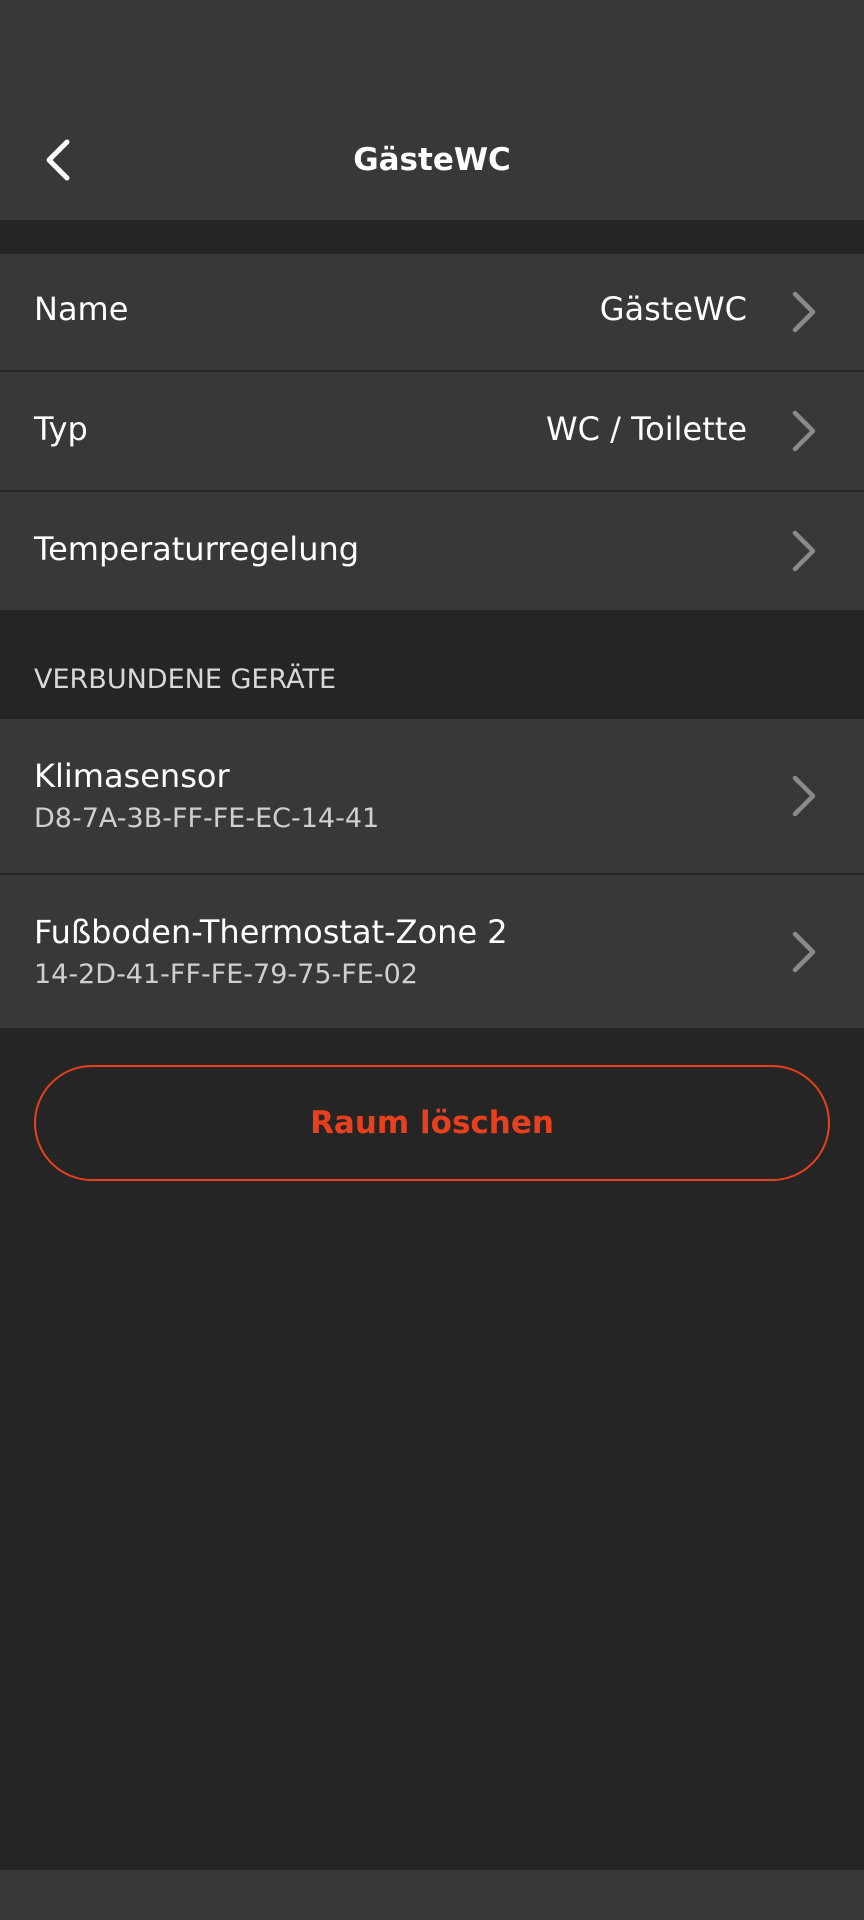 The width and height of the screenshot is (864, 1920). Describe the element at coordinates (61, 429) in the screenshot. I see `settings-row-label: Typ` at that location.